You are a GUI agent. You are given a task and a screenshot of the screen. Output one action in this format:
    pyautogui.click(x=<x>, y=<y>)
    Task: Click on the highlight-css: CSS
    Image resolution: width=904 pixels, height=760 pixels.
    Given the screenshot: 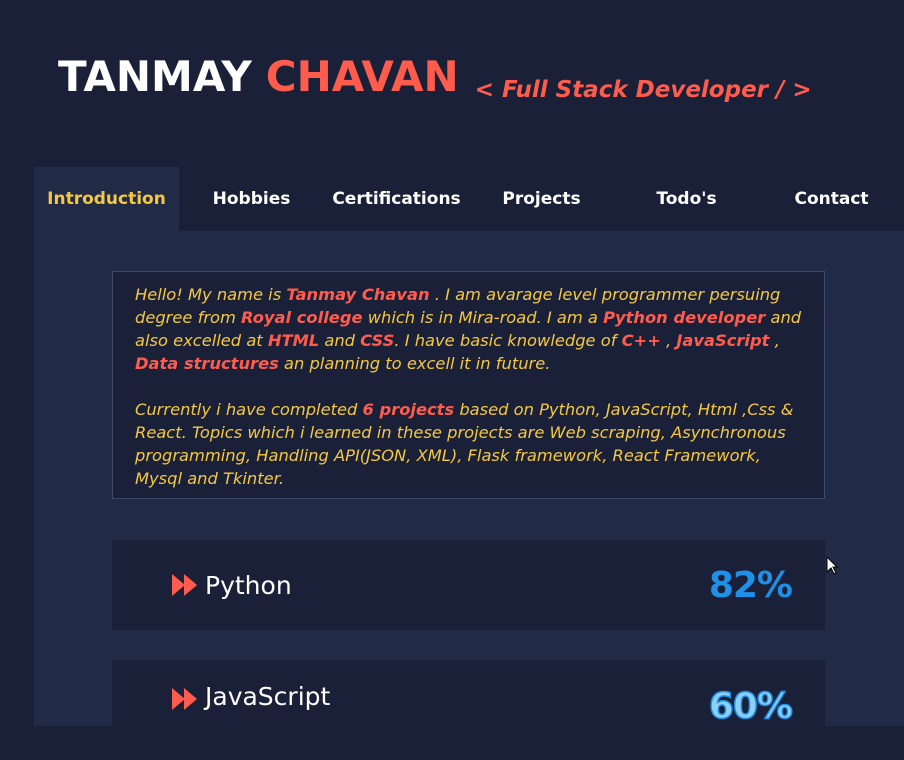 What is the action you would take?
    pyautogui.click(x=377, y=340)
    